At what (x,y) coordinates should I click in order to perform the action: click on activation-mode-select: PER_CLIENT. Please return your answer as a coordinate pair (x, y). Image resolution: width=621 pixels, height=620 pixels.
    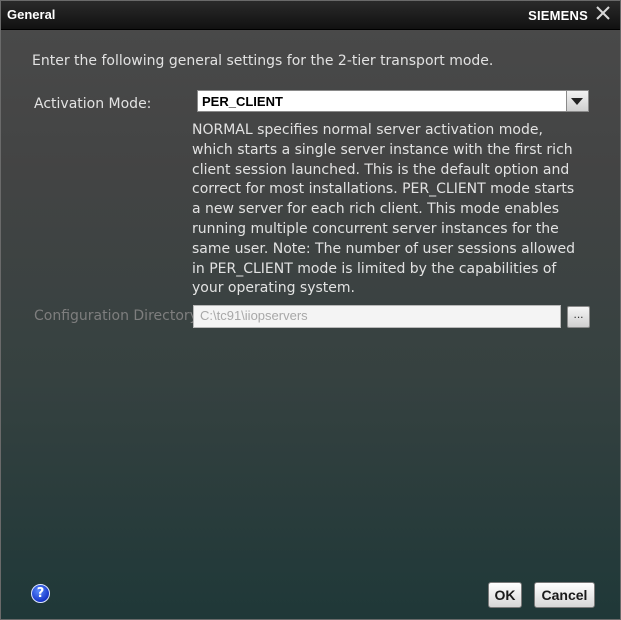
    Looking at the image, I should click on (393, 101).